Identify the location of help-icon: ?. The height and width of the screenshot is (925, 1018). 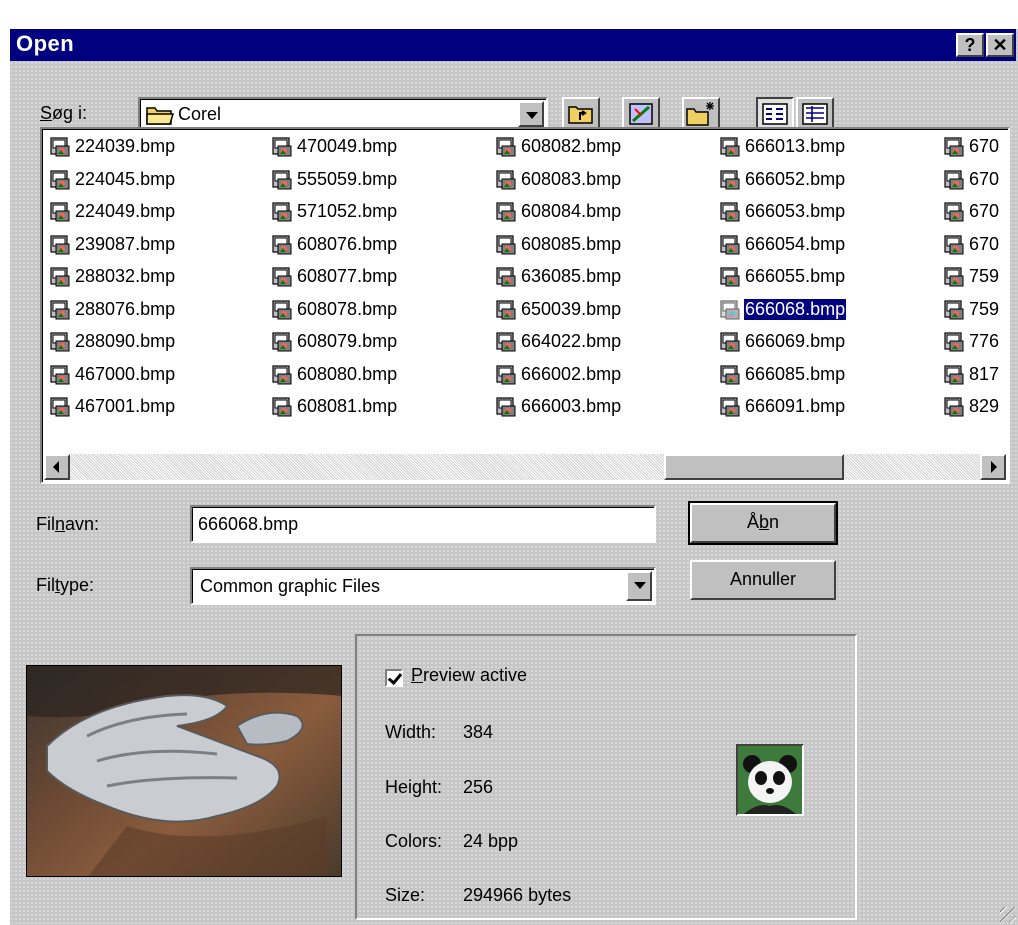
(970, 45).